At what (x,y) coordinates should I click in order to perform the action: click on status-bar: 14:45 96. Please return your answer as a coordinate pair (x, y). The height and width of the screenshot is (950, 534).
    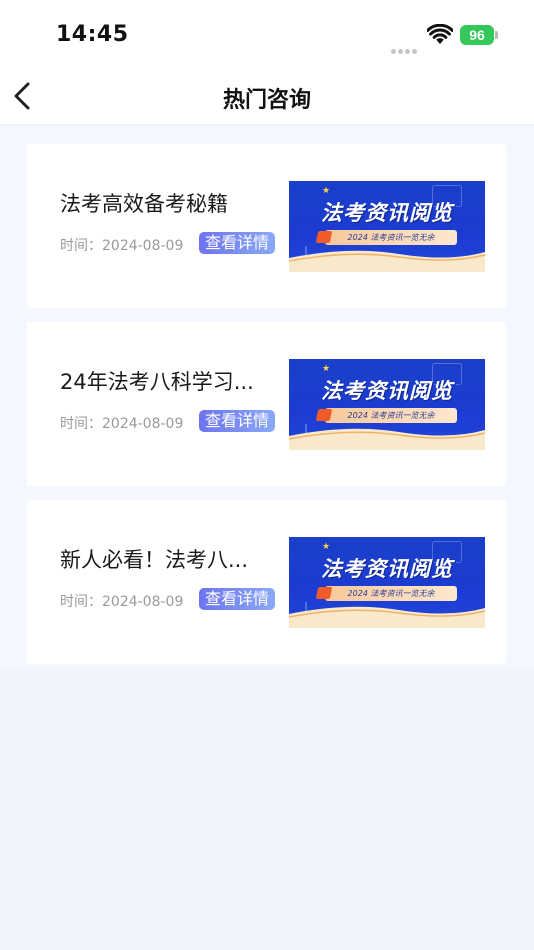
    Looking at the image, I should click on (267, 35).